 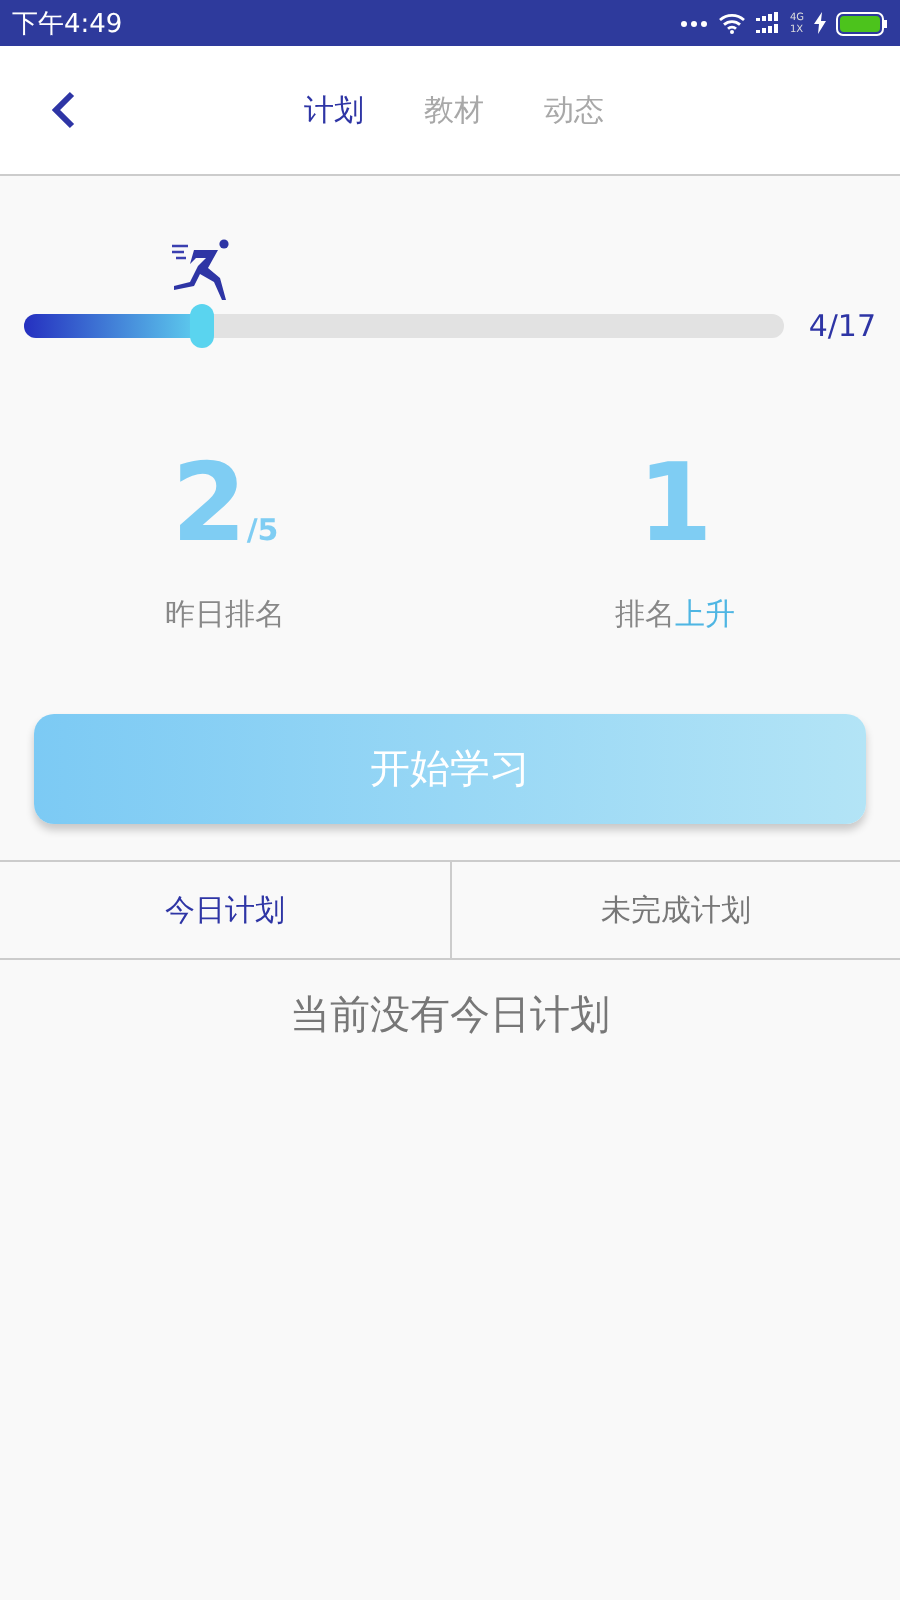 I want to click on rank-value: 1, so click(x=675, y=504).